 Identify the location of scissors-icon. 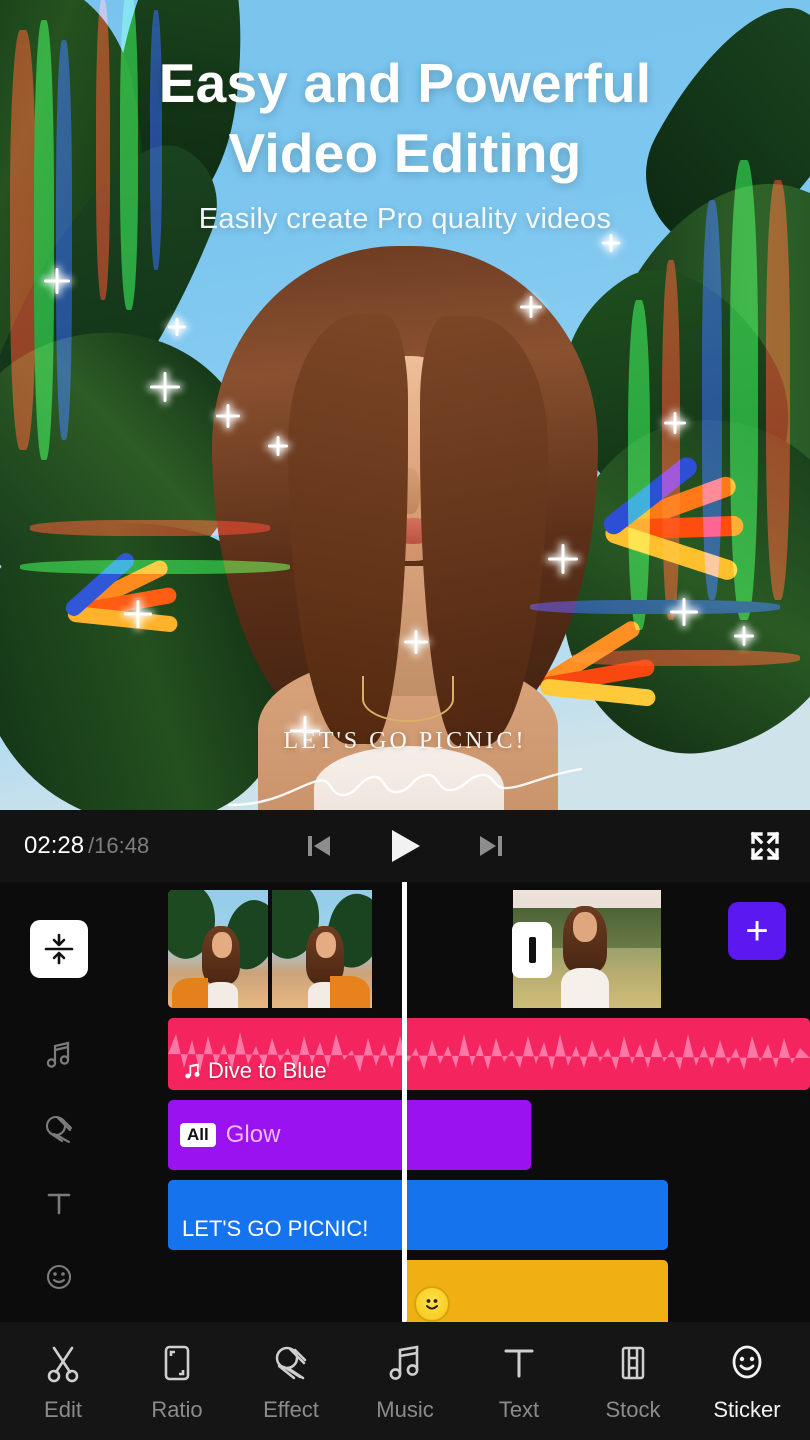
(63, 1363).